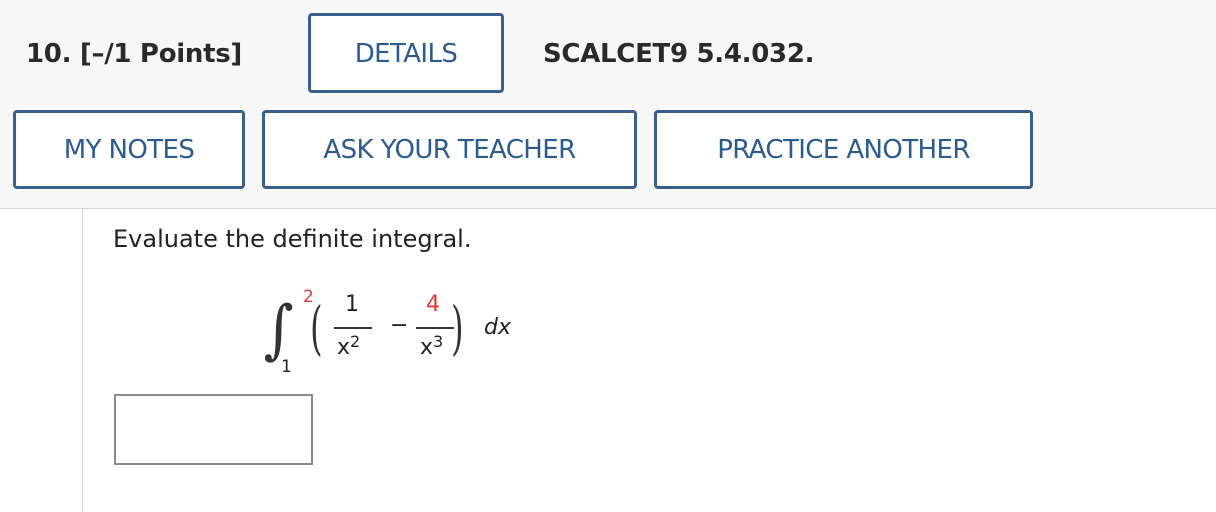  Describe the element at coordinates (352, 304) in the screenshot. I see `term1-numerator: 1` at that location.